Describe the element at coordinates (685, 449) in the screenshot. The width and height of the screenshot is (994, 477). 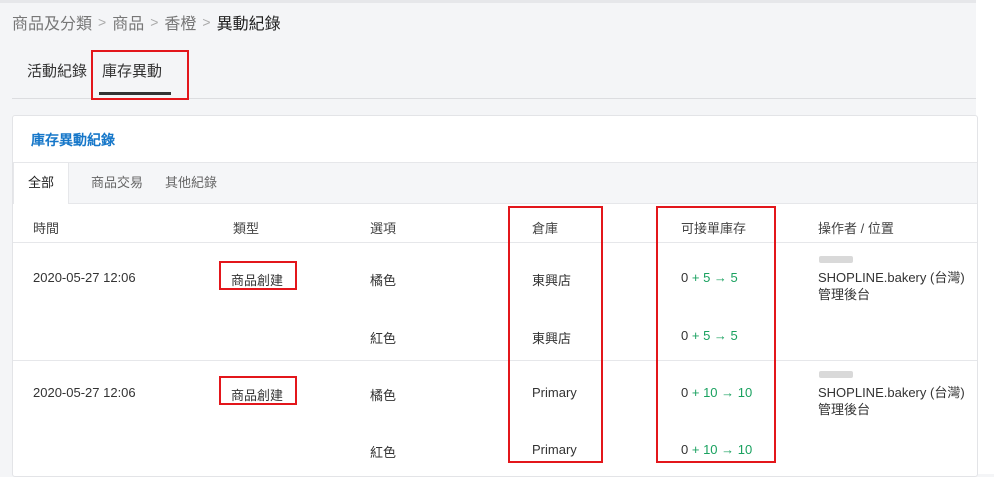
I see `row4-stock-base: 0` at that location.